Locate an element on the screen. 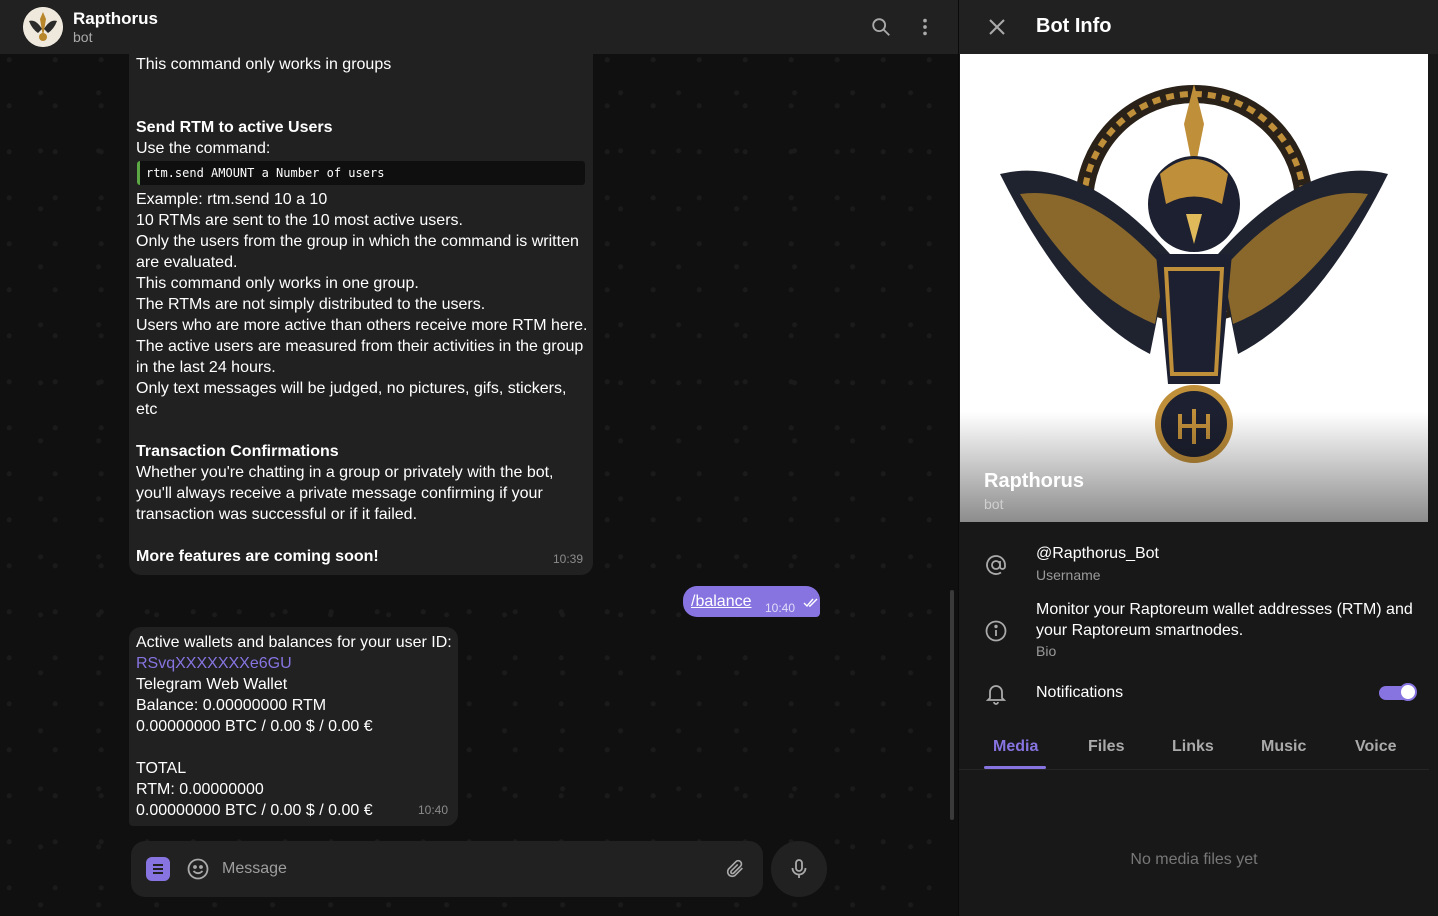 This screenshot has height=916, width=1438. message-line: Example: rtm.send 10 a 10 is located at coordinates (232, 199).